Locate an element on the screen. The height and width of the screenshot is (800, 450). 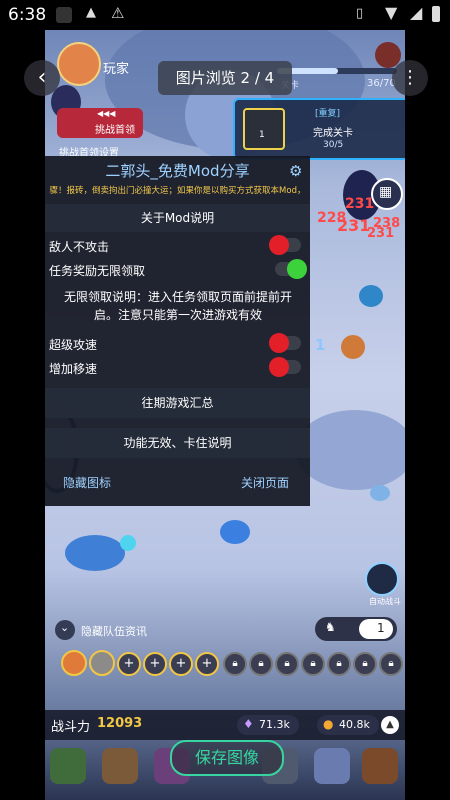
quest-progress: 30/5 is located at coordinates (333, 145).